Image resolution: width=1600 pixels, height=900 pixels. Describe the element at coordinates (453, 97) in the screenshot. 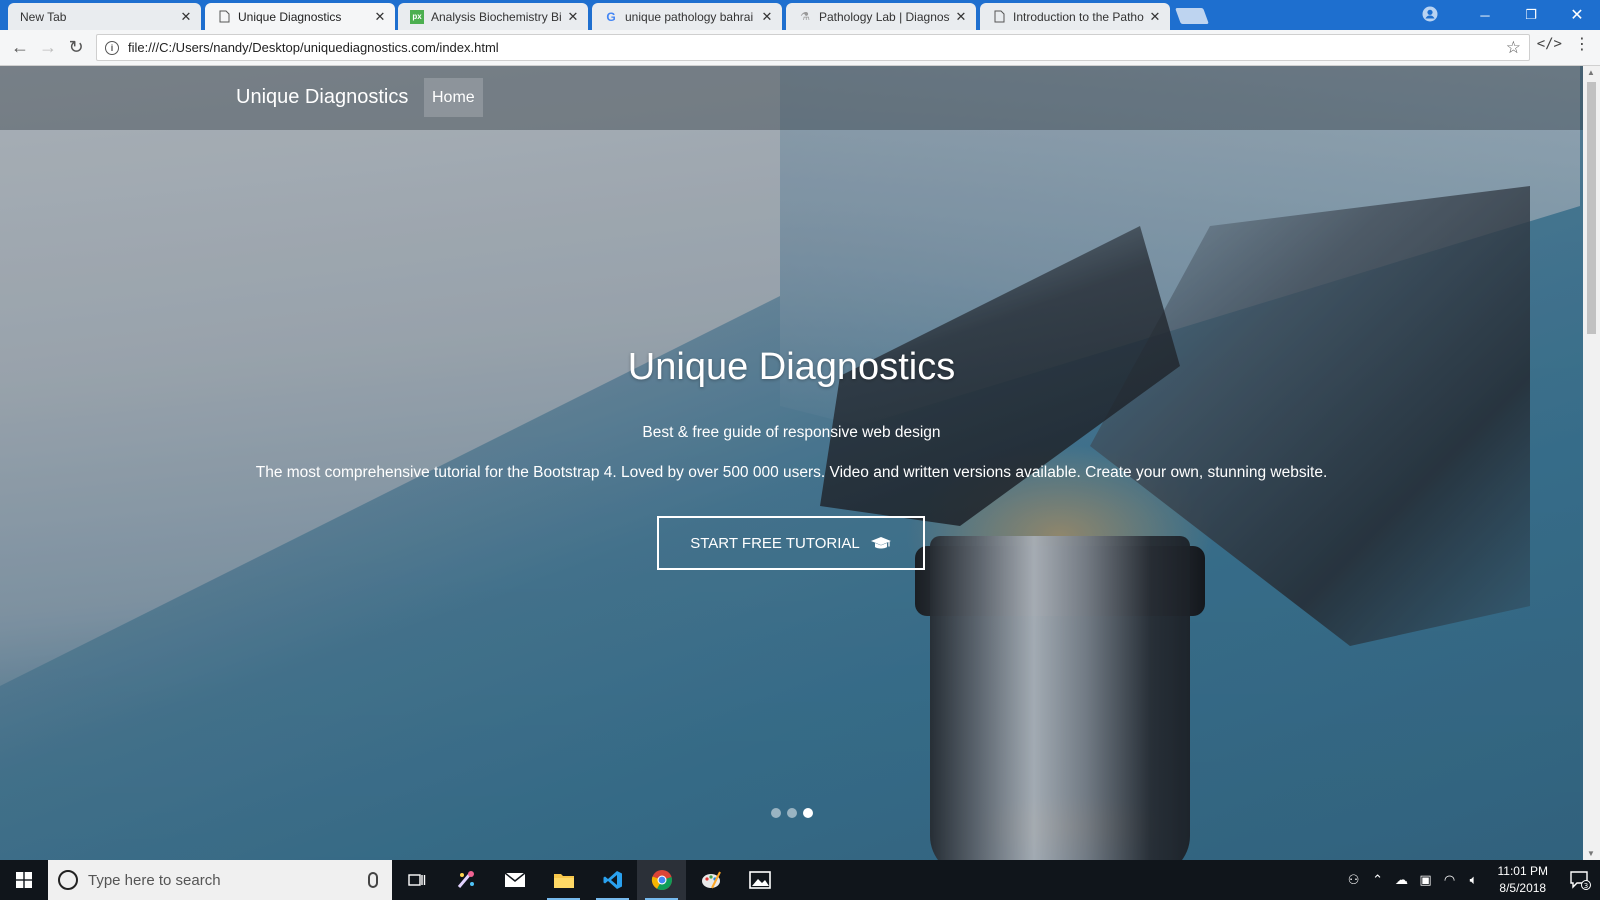

I see `nav-link-home: Home` at that location.